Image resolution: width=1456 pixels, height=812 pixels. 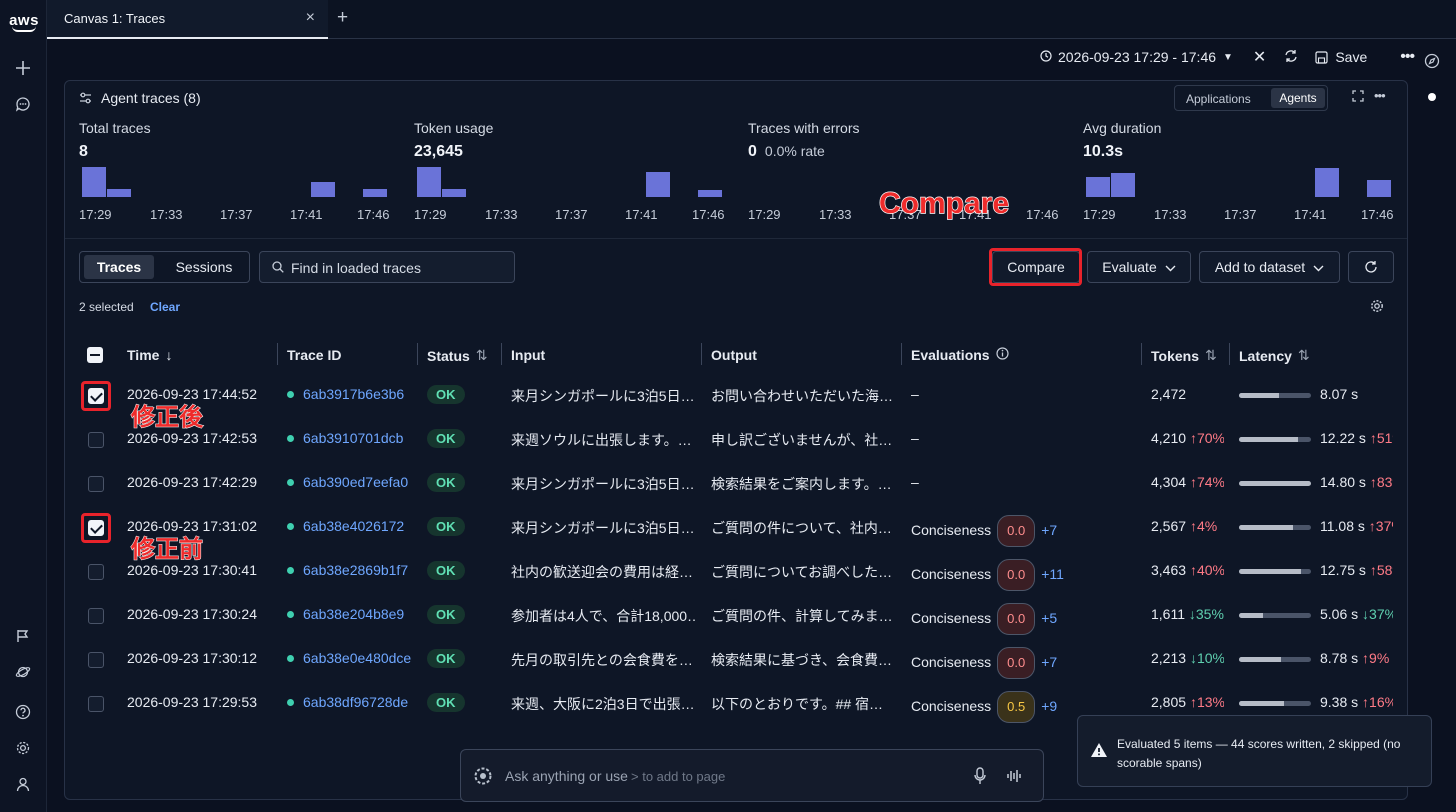 What do you see at coordinates (1377, 307) in the screenshot?
I see `table-settings-icon` at bounding box center [1377, 307].